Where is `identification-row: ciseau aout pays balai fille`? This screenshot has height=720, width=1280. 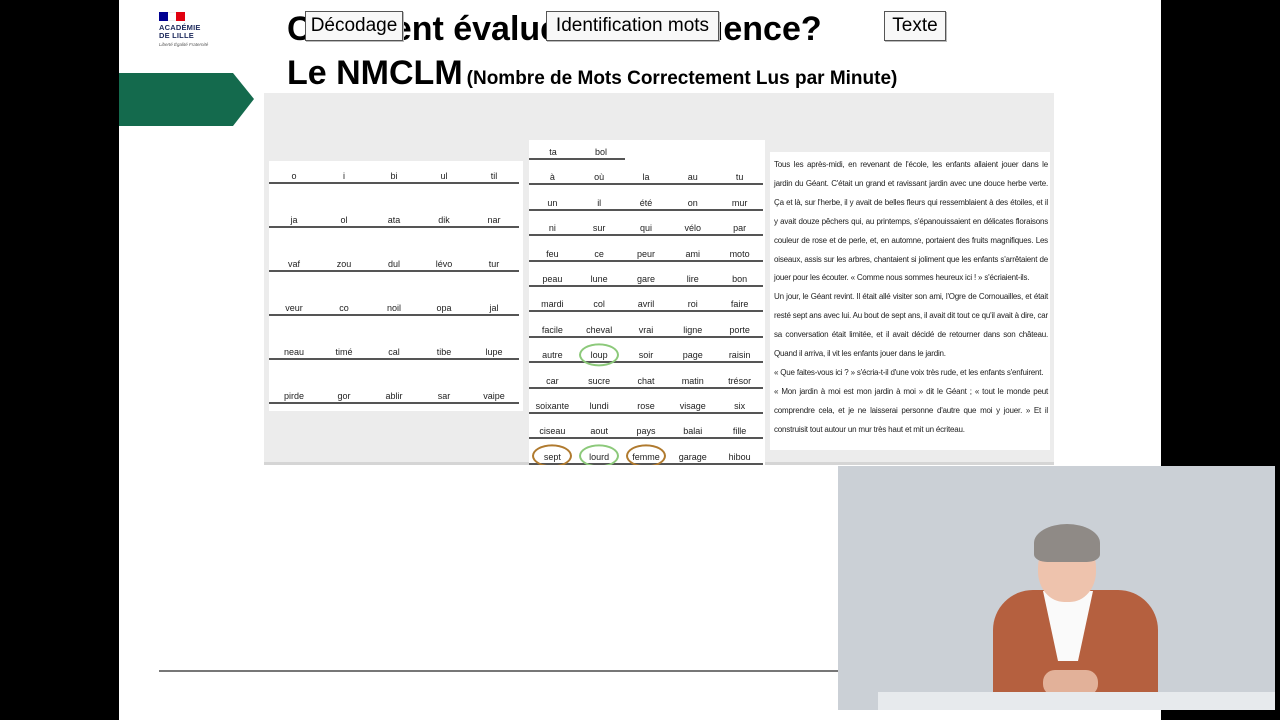 identification-row: ciseau aout pays balai fille is located at coordinates (646, 431).